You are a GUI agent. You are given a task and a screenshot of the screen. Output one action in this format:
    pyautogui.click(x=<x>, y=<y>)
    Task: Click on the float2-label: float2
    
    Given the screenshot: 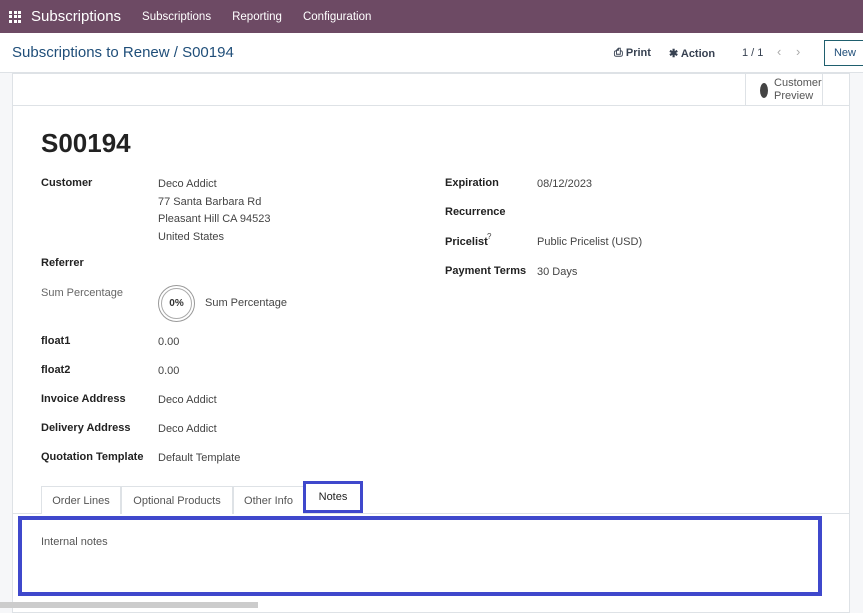 What is the action you would take?
    pyautogui.click(x=56, y=370)
    